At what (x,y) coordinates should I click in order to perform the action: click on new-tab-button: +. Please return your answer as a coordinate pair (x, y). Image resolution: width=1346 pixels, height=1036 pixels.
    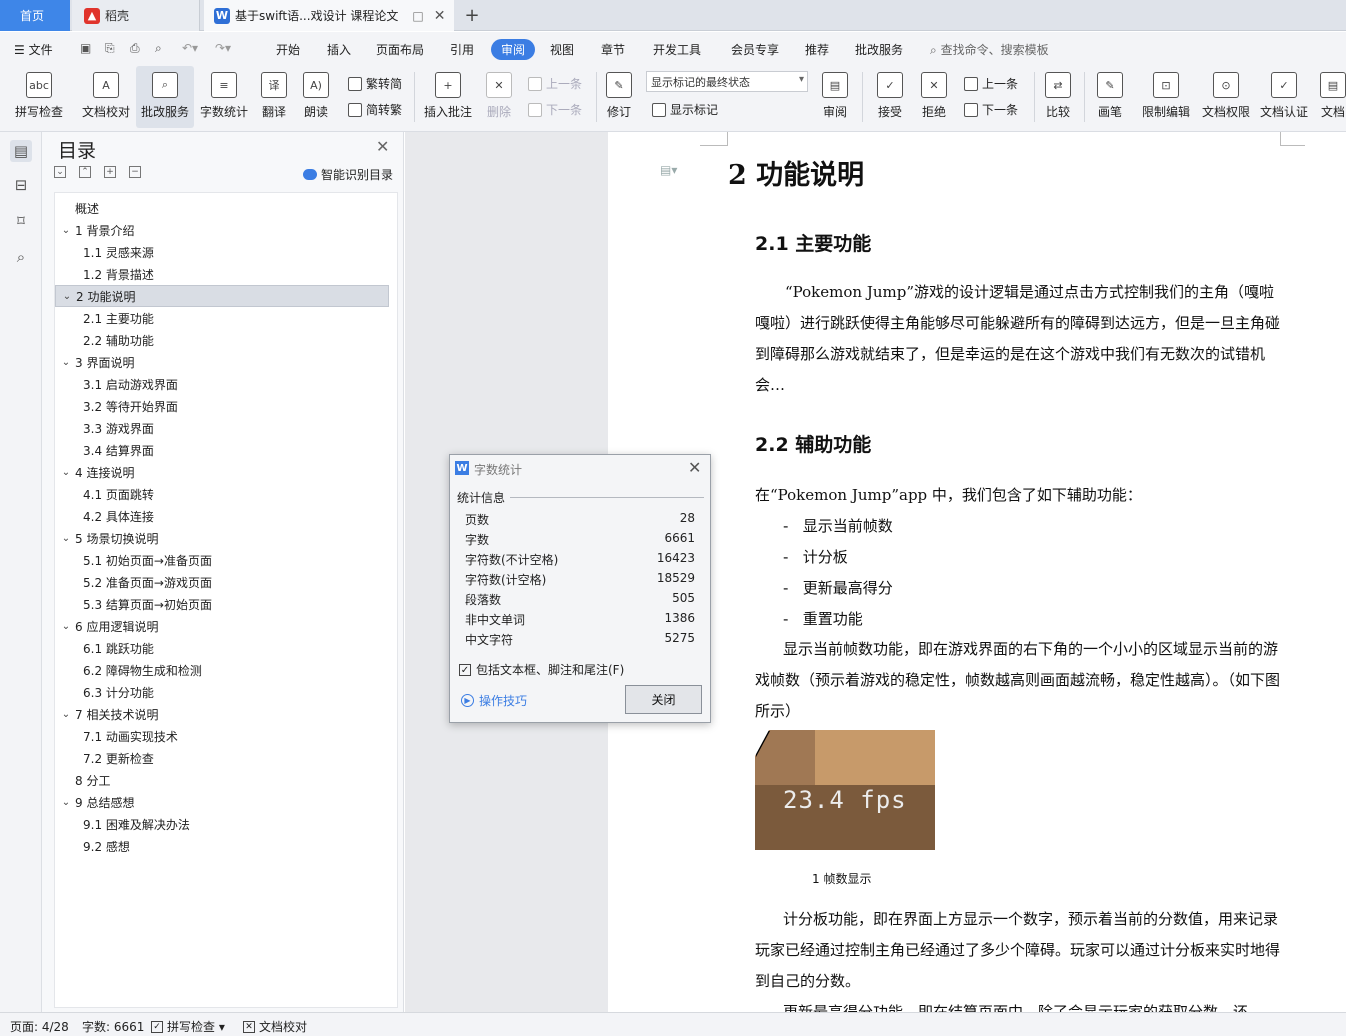
    Looking at the image, I should click on (472, 15).